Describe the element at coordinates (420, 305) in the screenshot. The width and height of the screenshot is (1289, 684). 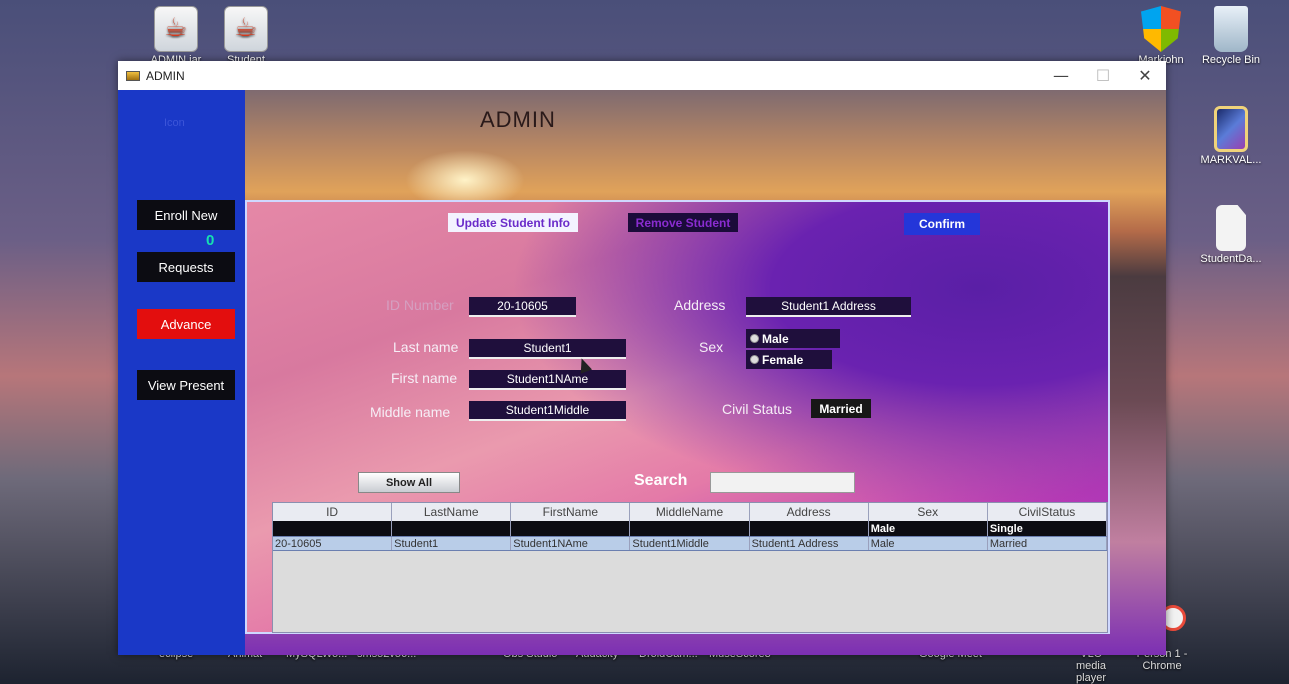
I see `id-number-label: ID Number` at that location.